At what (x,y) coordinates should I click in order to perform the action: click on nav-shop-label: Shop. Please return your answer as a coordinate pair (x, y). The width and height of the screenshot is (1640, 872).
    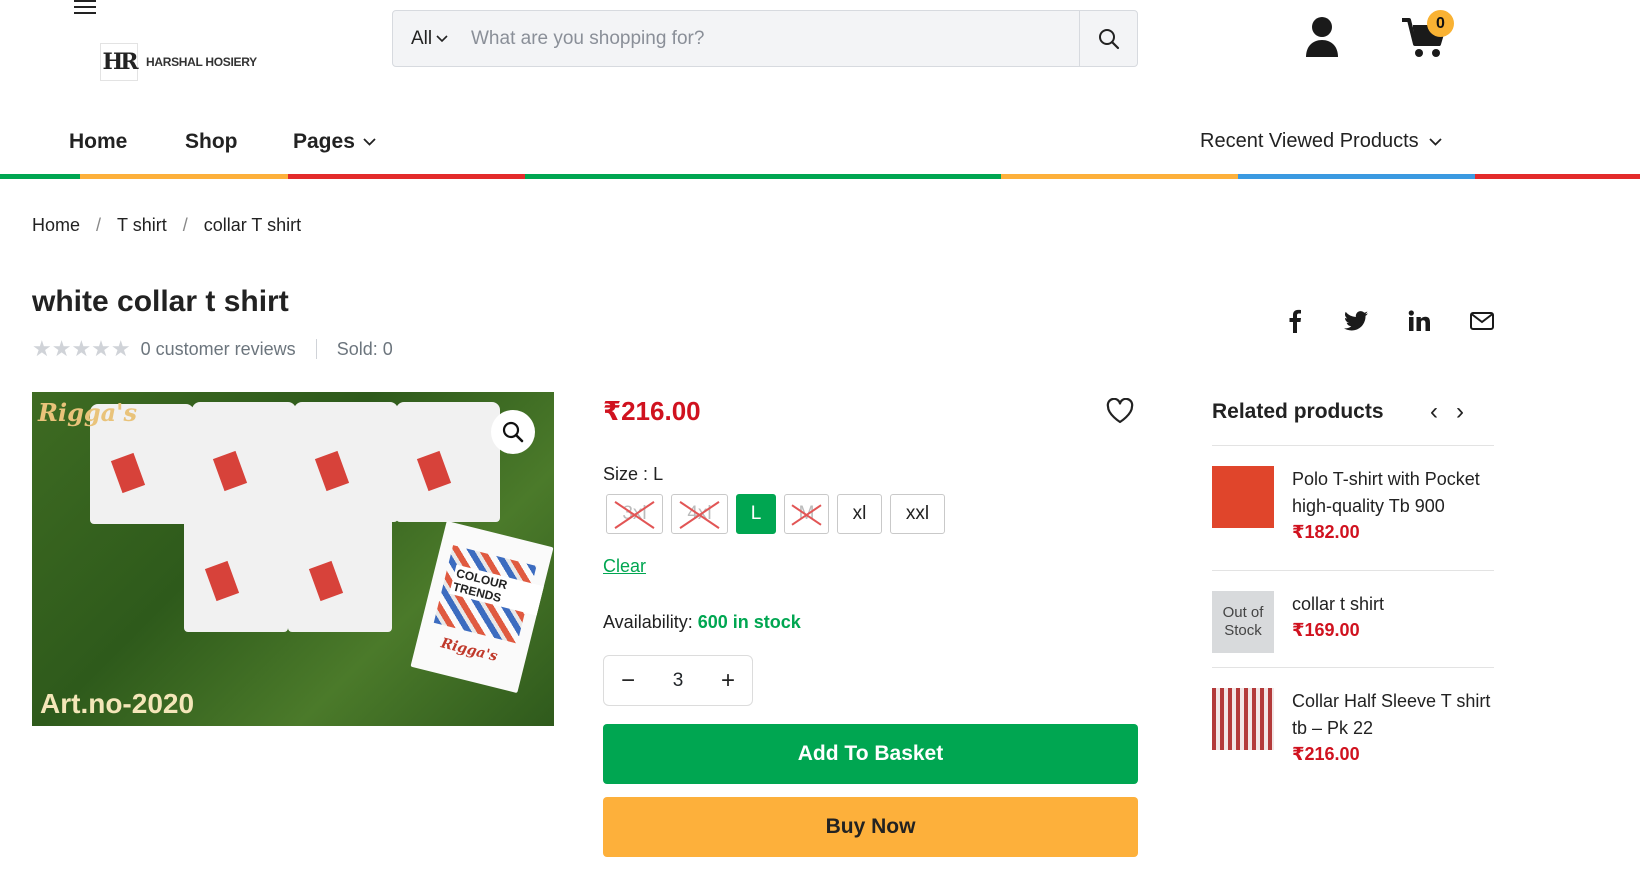
    Looking at the image, I should click on (211, 141).